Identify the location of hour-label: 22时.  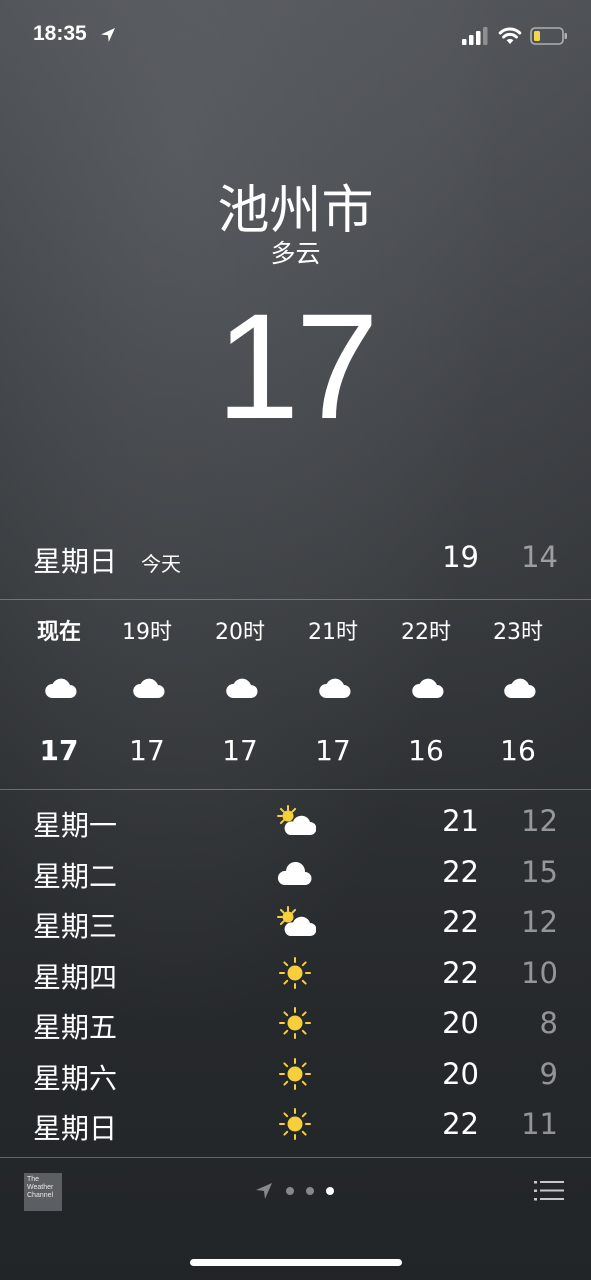
(426, 632).